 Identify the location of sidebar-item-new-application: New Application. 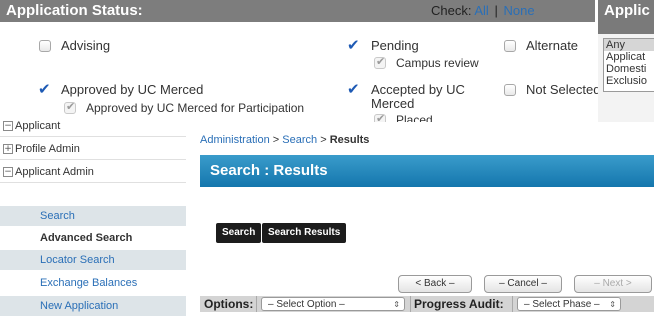
(93, 306).